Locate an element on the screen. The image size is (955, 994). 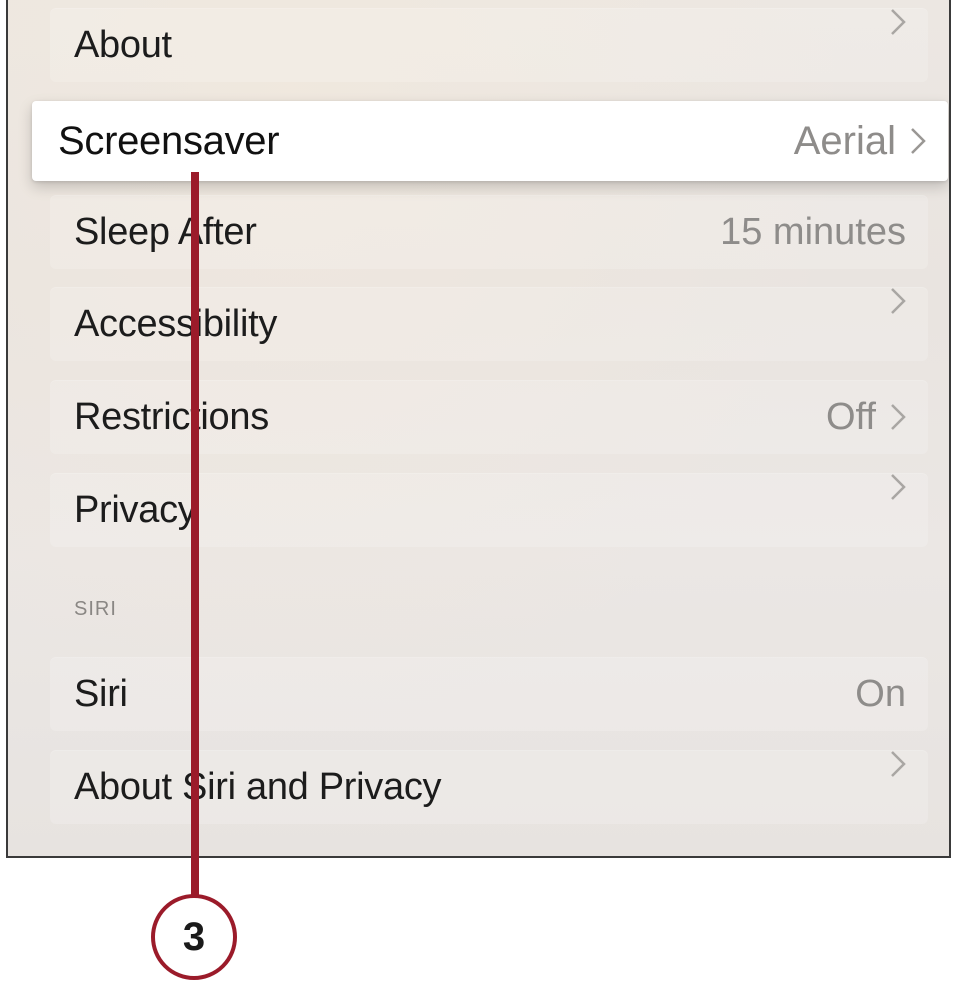
section-header-siri: SIRI is located at coordinates (95, 609).